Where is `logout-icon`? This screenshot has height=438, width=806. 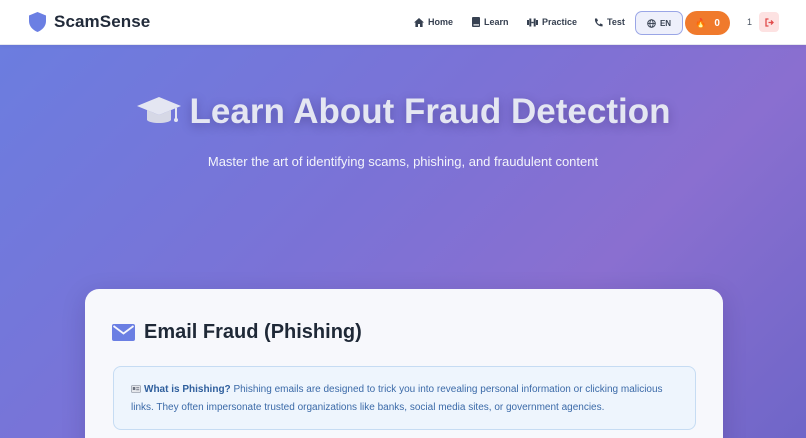 logout-icon is located at coordinates (769, 22).